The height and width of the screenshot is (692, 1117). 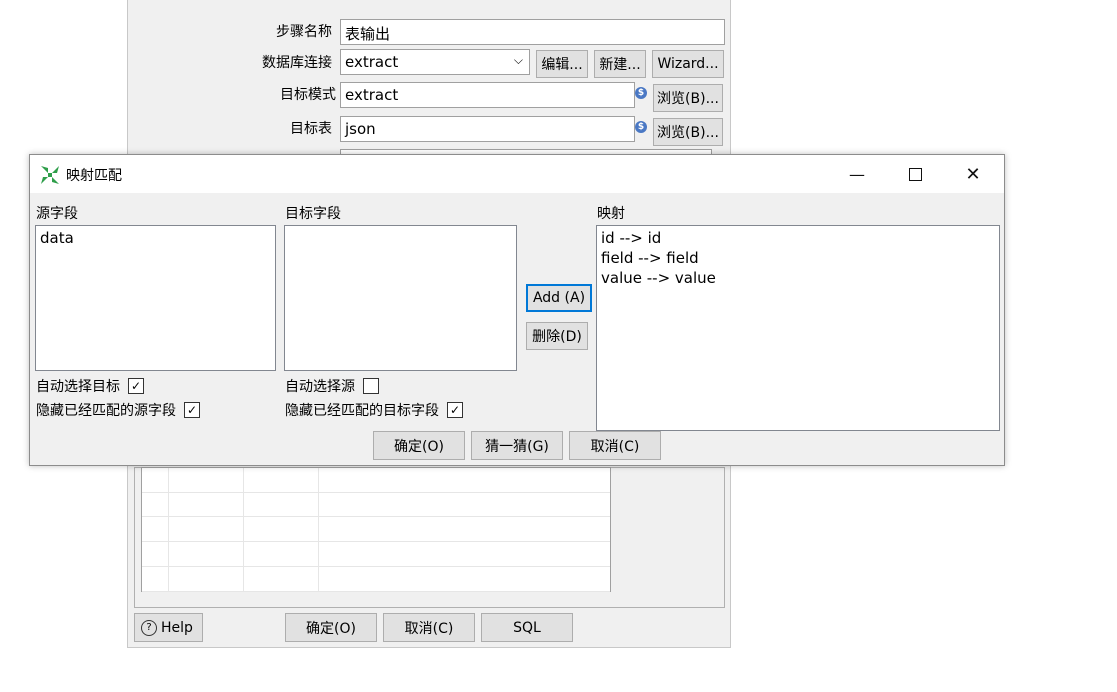 I want to click on list-item: data, so click(x=155, y=238).